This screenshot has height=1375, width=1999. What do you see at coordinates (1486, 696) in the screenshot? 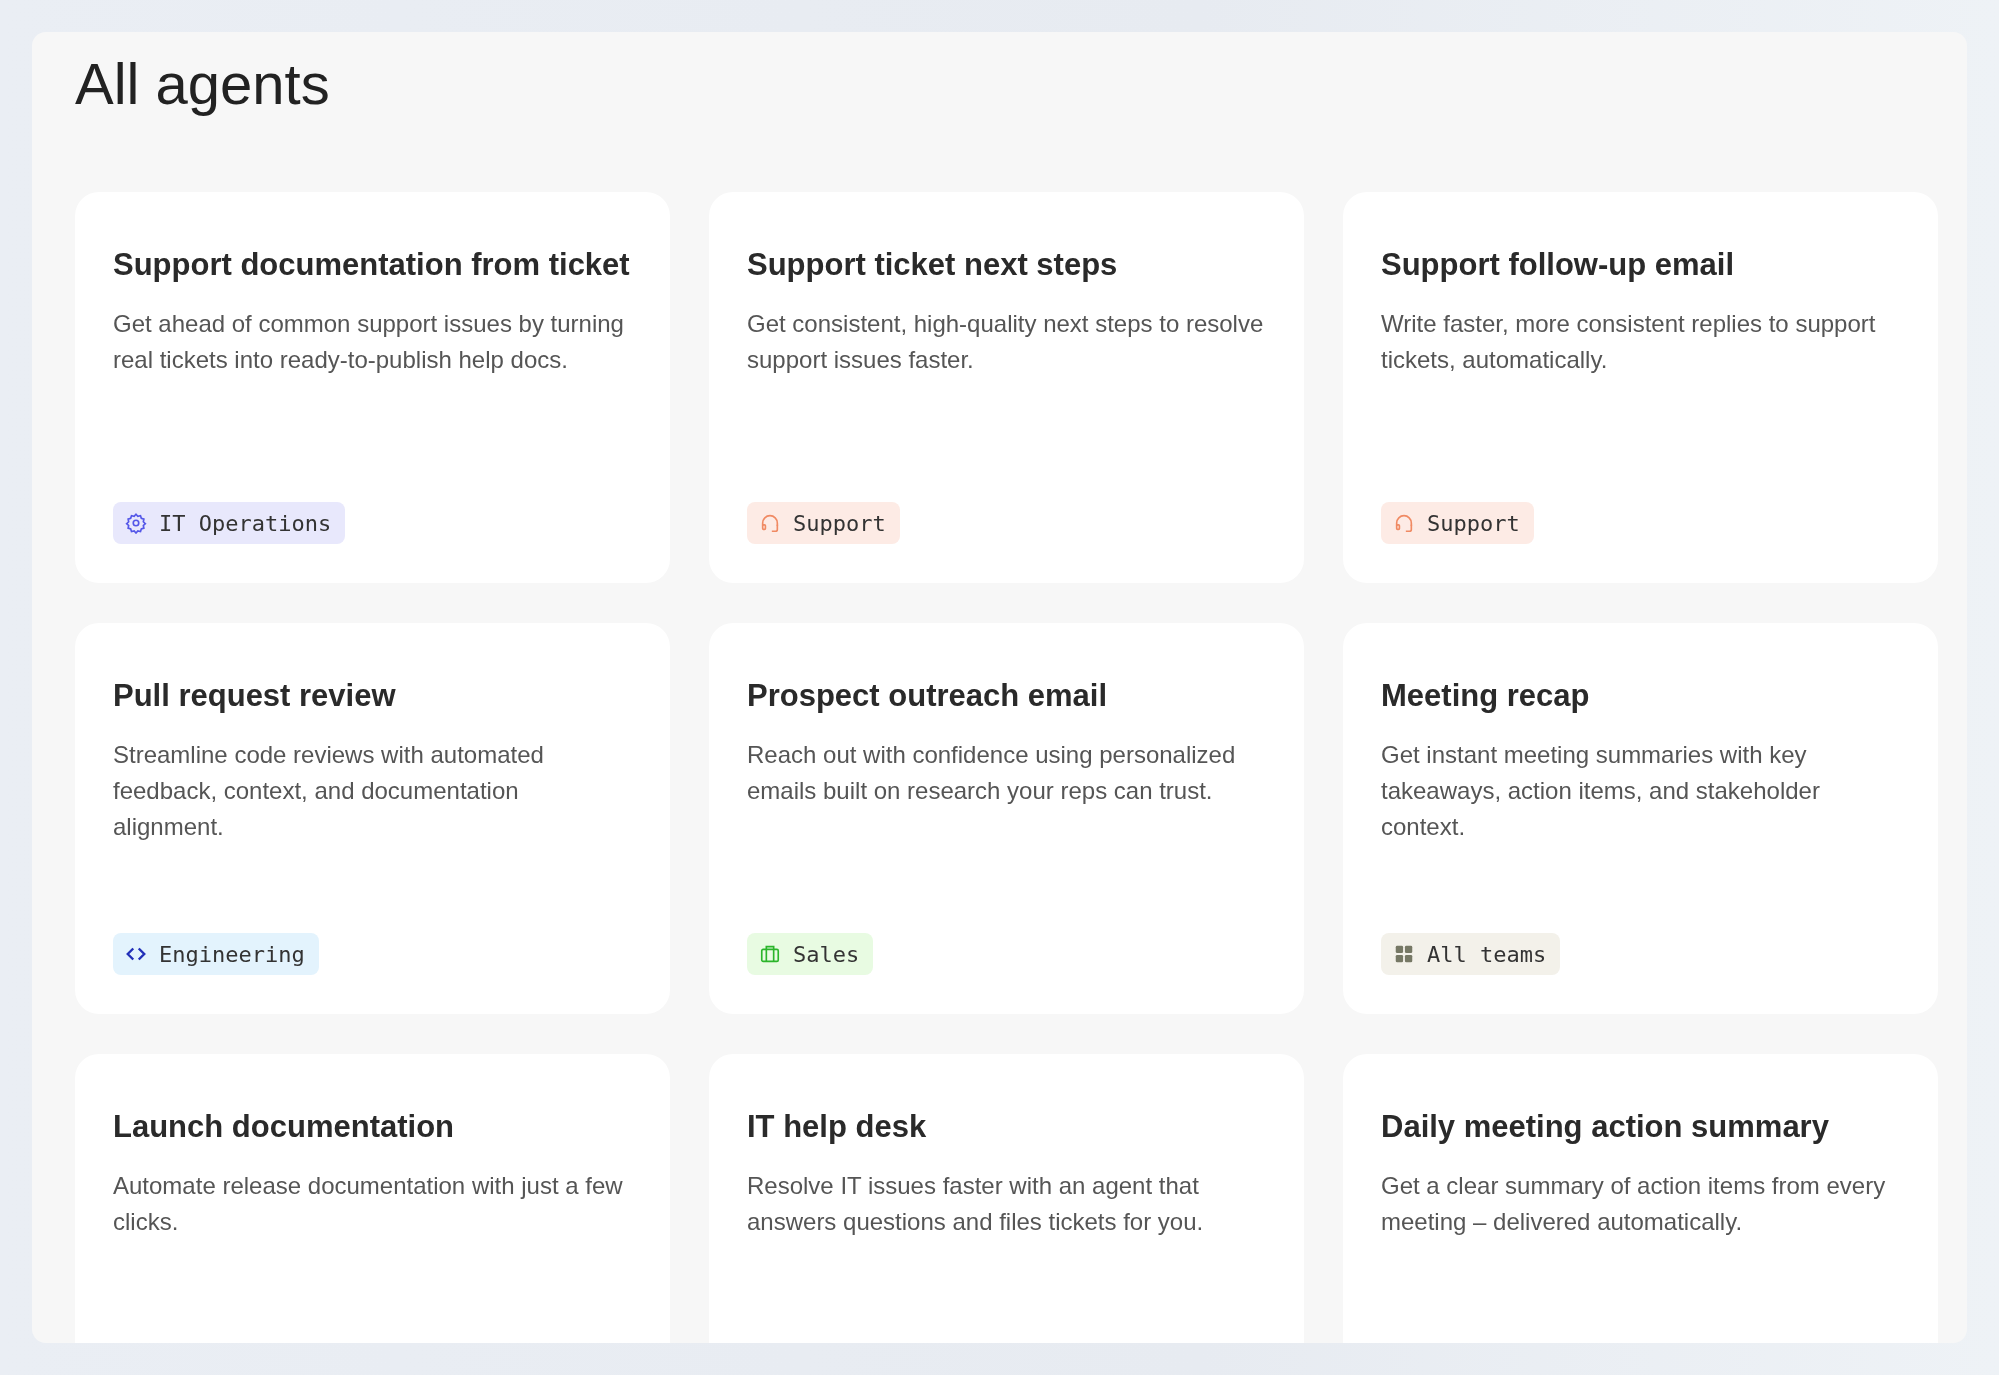
I see `agent-title: Meeting recap` at bounding box center [1486, 696].